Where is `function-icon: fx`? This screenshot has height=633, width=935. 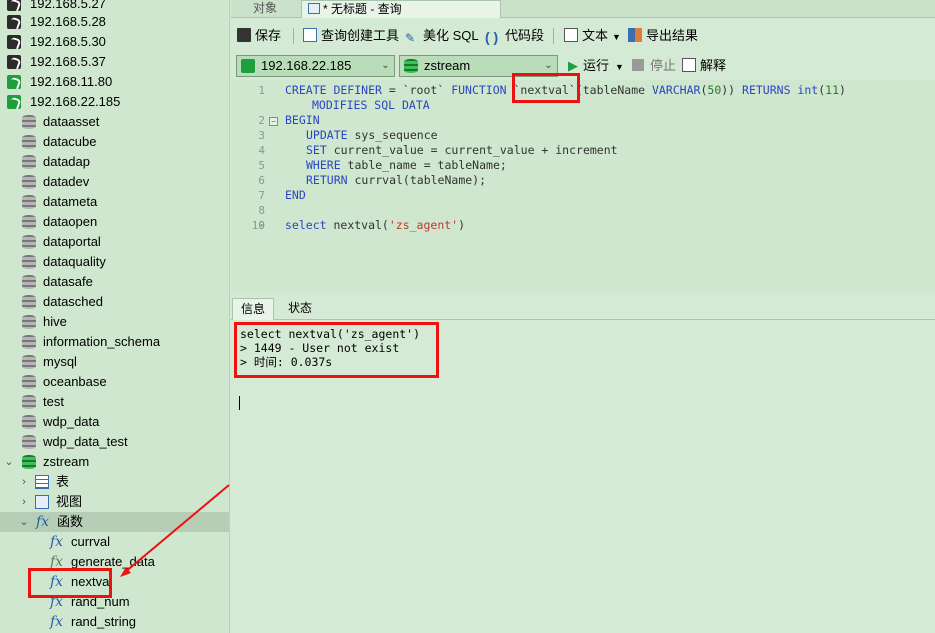
function-icon: fx is located at coordinates (43, 522).